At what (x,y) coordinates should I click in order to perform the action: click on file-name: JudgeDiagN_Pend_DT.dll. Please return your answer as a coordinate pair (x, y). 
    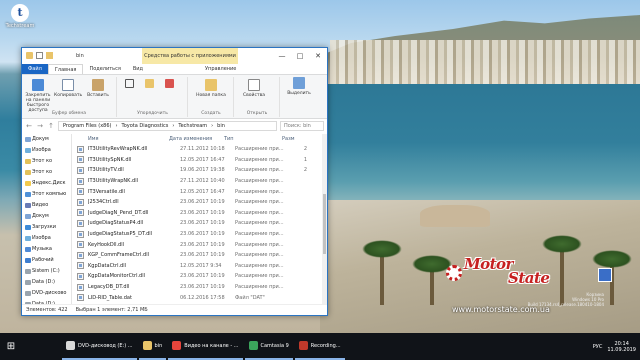
    Looking at the image, I should click on (118, 212).